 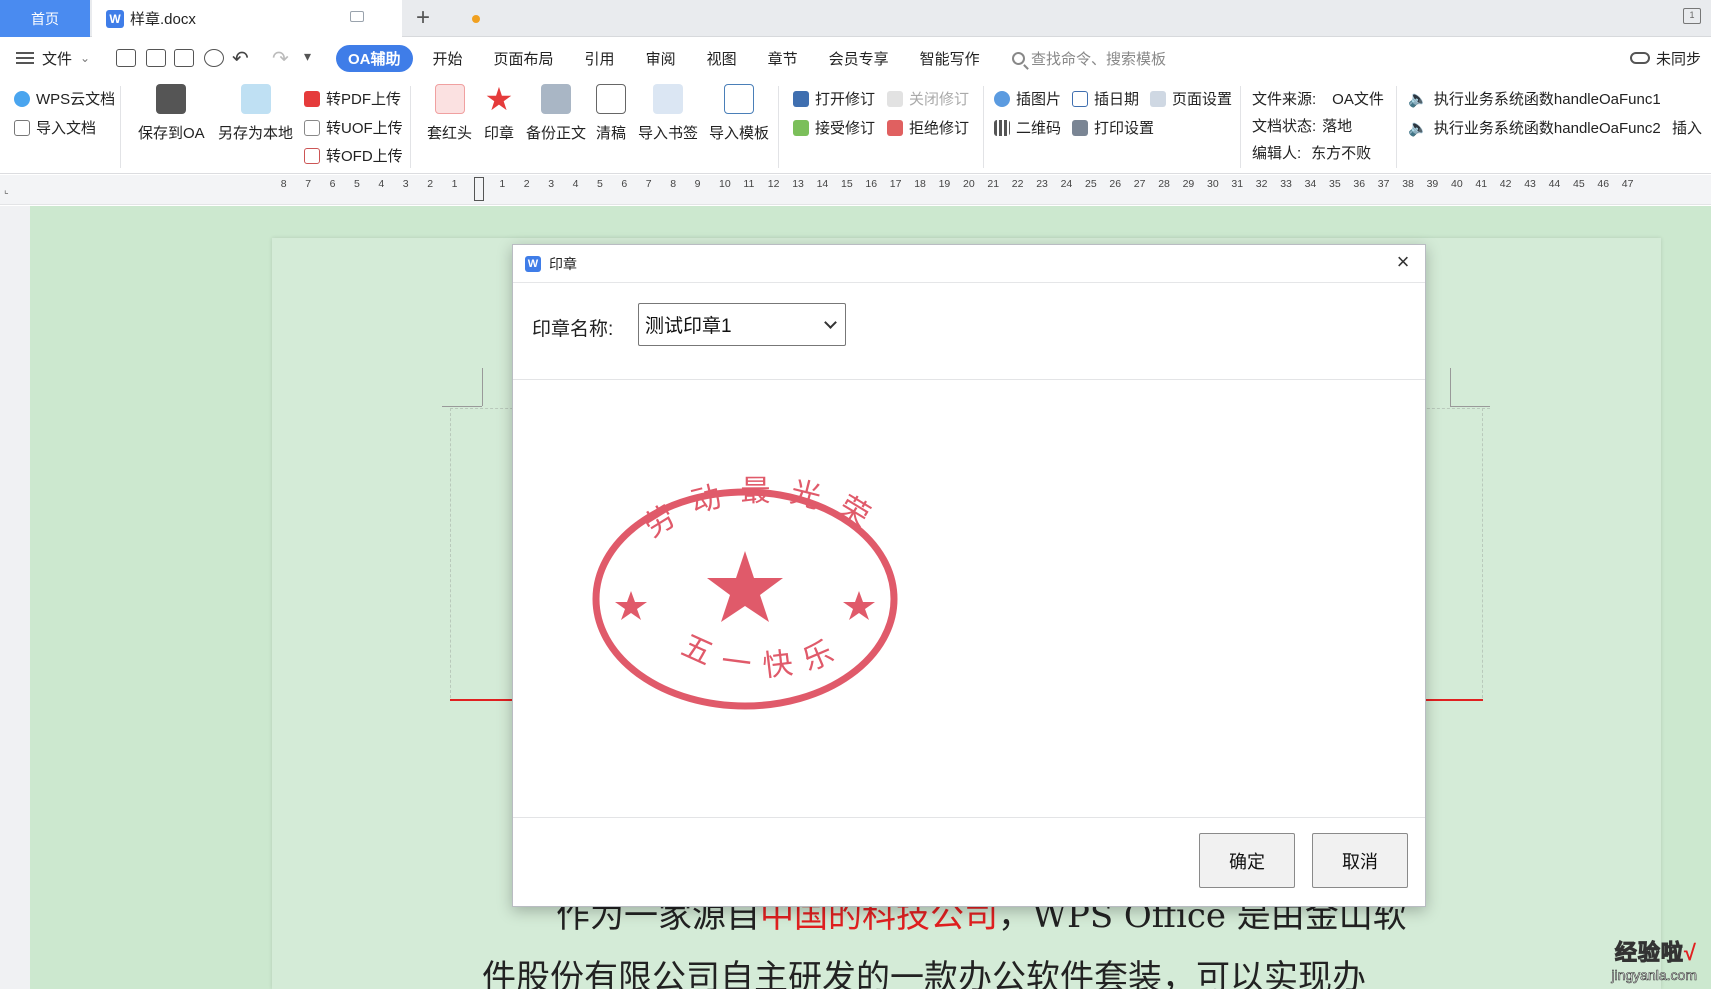 What do you see at coordinates (423, 18) in the screenshot?
I see `new-tab-button: +` at bounding box center [423, 18].